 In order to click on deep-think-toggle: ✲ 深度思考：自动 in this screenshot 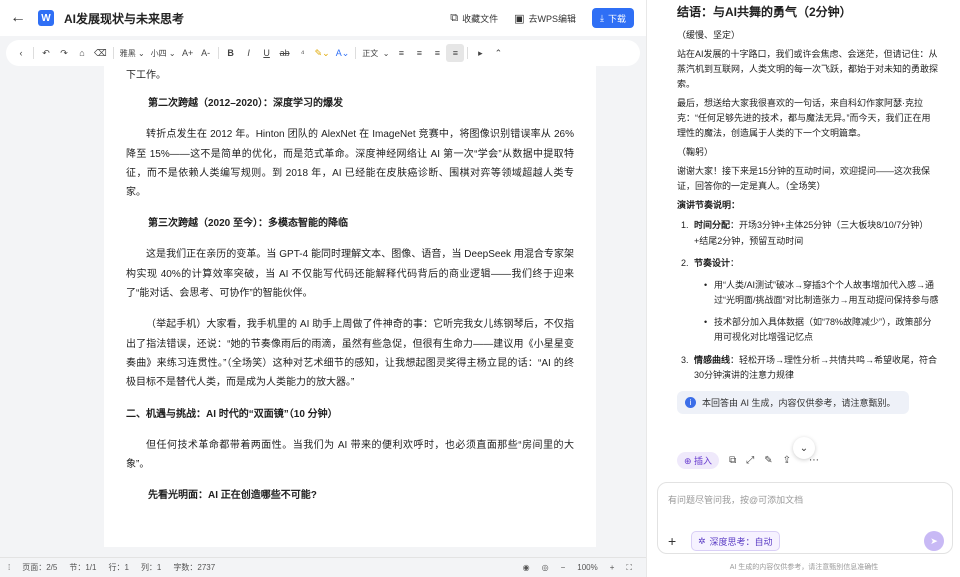, I will do `click(735, 541)`.